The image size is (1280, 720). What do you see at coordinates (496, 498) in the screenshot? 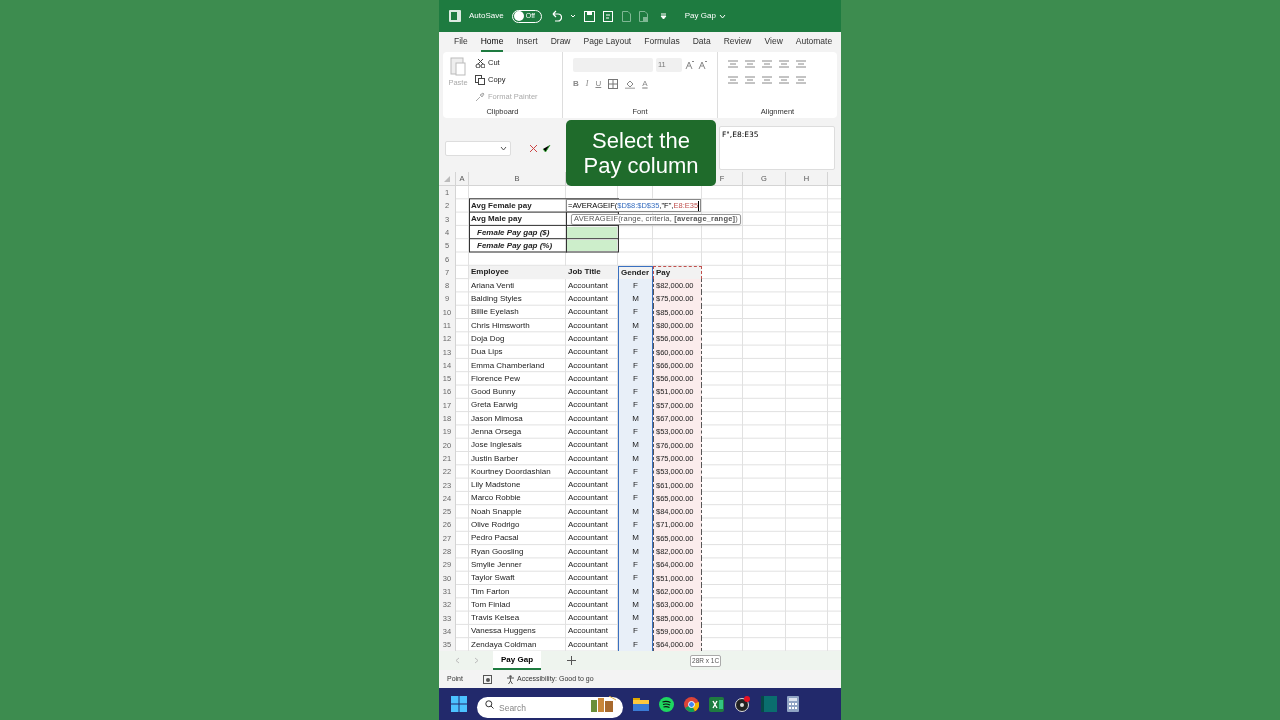
I see `table-cell-text: Marco Robbie` at bounding box center [496, 498].